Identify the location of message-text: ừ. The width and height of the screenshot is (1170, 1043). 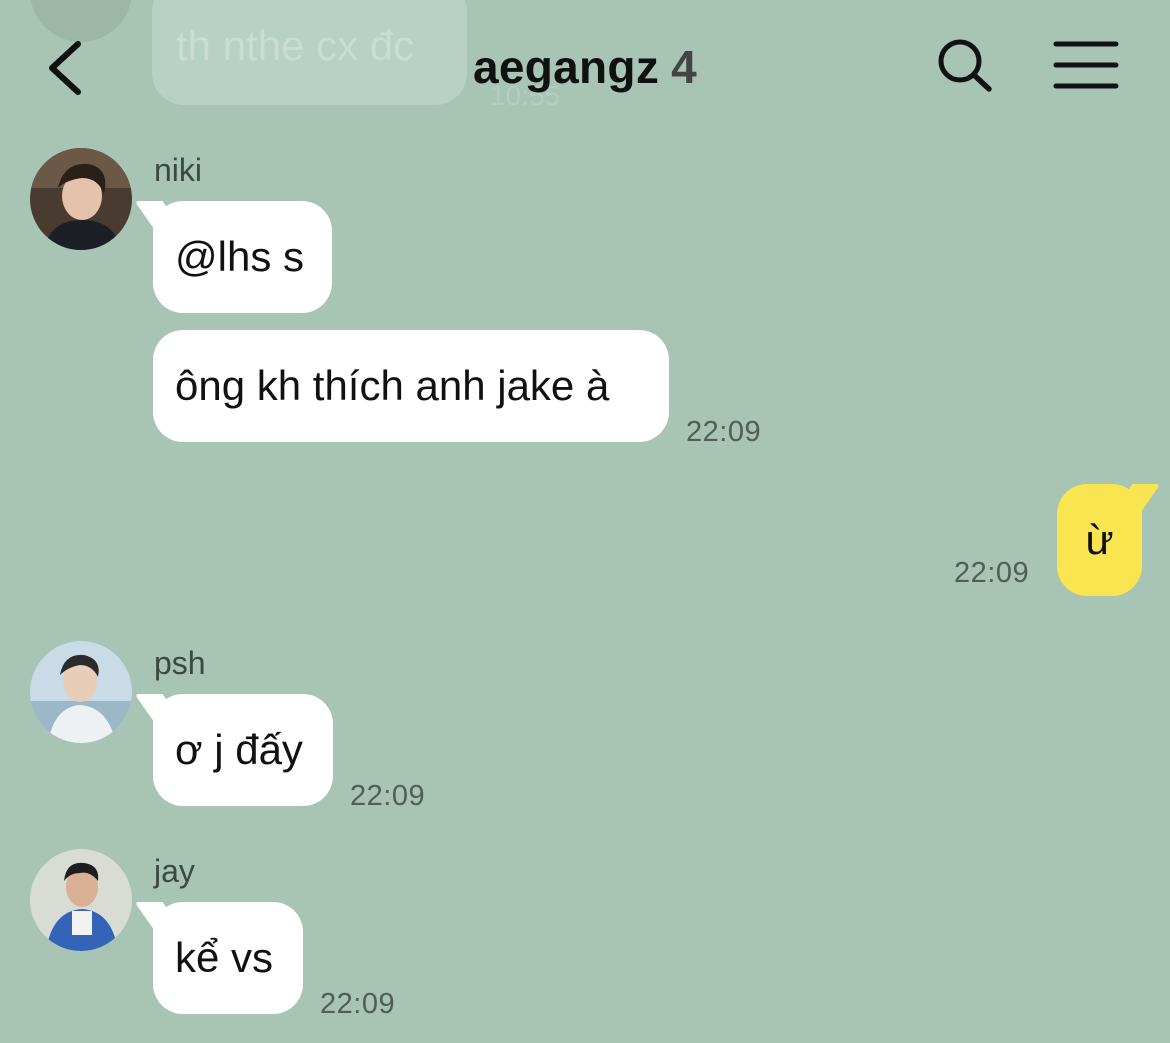
(1099, 539).